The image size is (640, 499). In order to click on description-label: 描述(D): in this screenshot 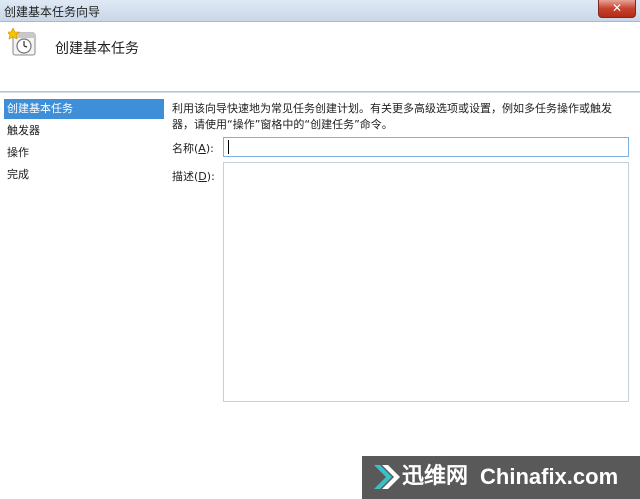, I will do `click(193, 176)`.